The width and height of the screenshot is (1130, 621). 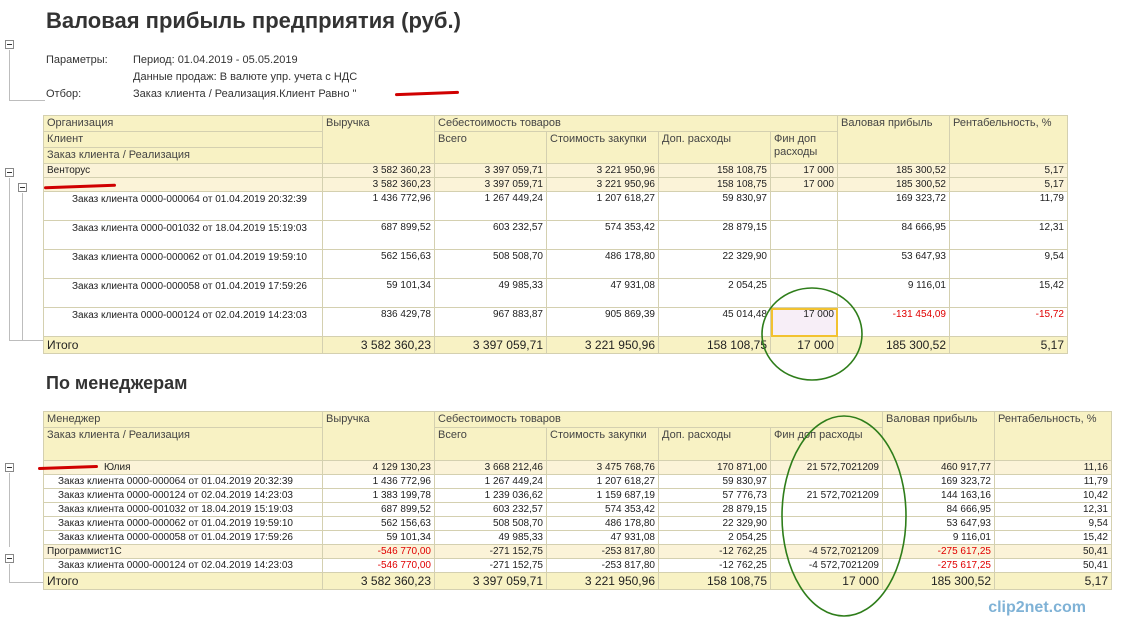 I want to click on annotation-overlay, so click(x=834, y=452).